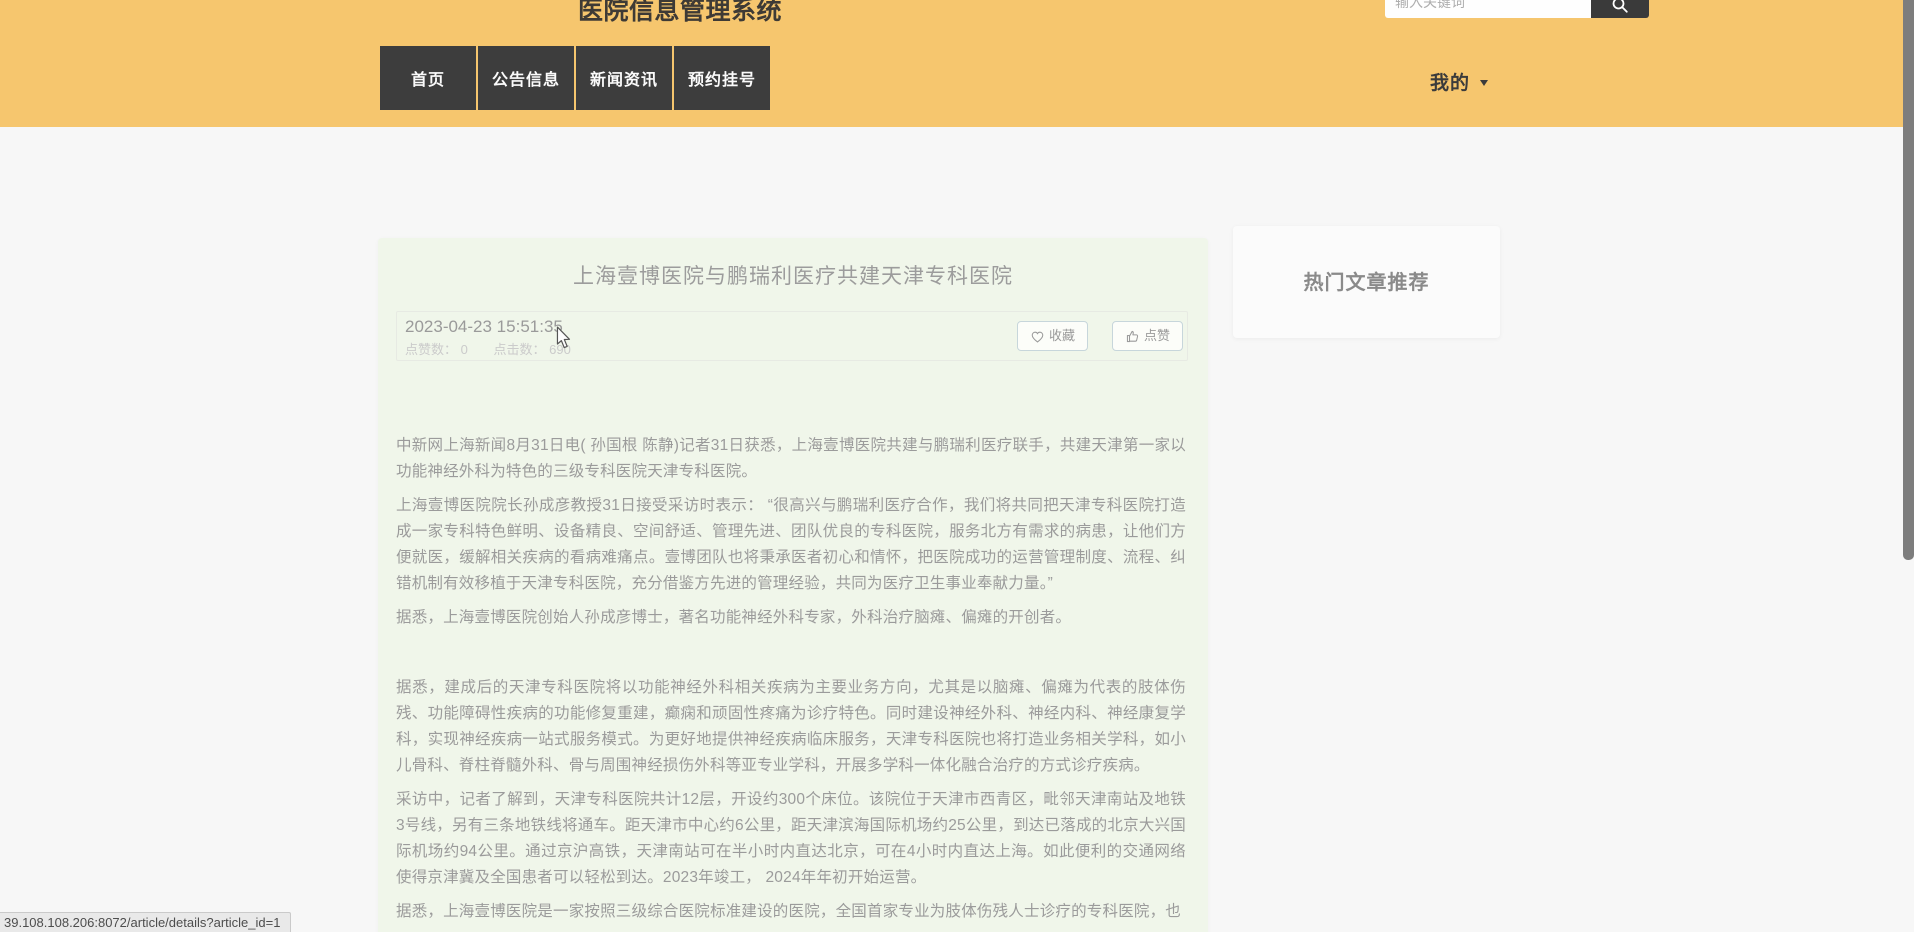  I want to click on hot-articles-card: 热门文章推荐, so click(1366, 282).